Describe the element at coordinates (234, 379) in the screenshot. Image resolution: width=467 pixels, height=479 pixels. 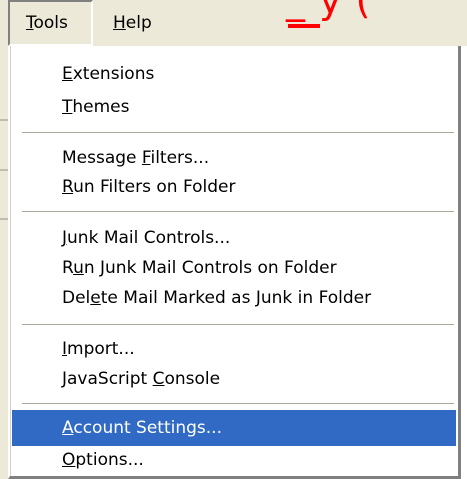
I see `menu-item-javascript-console: JavaScript Console` at that location.